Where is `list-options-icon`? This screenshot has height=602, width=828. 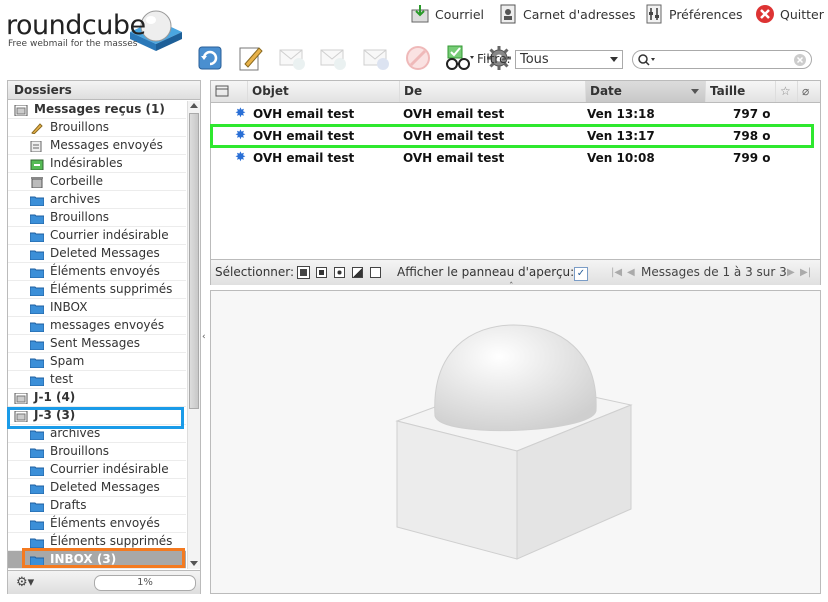 list-options-icon is located at coordinates (229, 91).